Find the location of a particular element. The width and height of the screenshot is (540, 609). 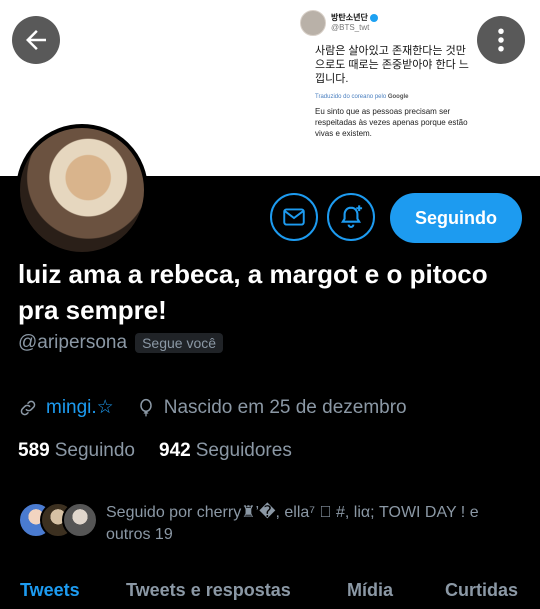

back-button is located at coordinates (36, 40).